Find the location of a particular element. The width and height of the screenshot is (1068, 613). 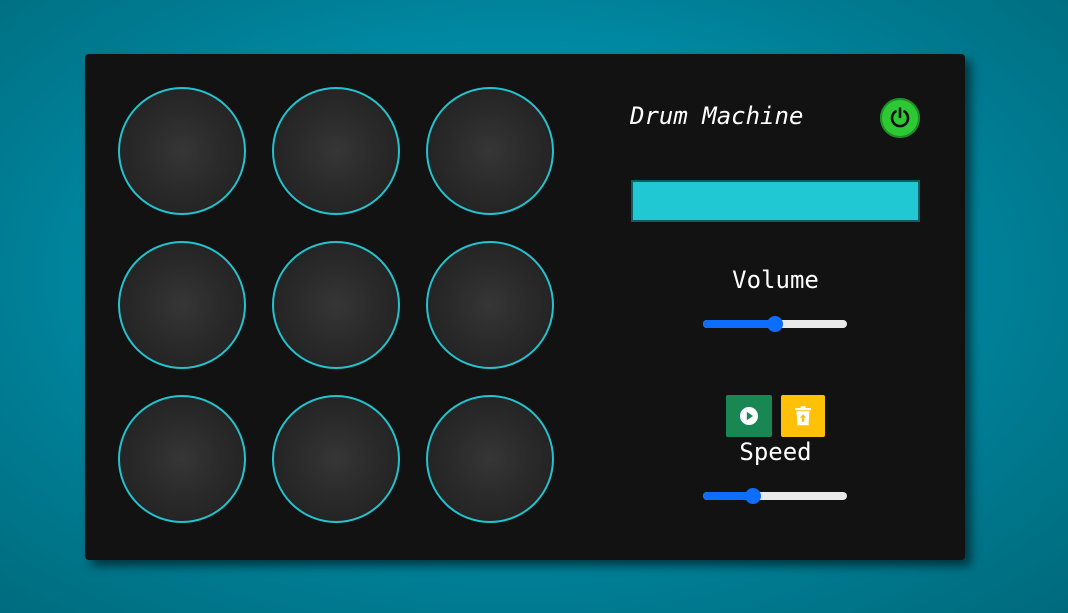

play-button is located at coordinates (749, 416).